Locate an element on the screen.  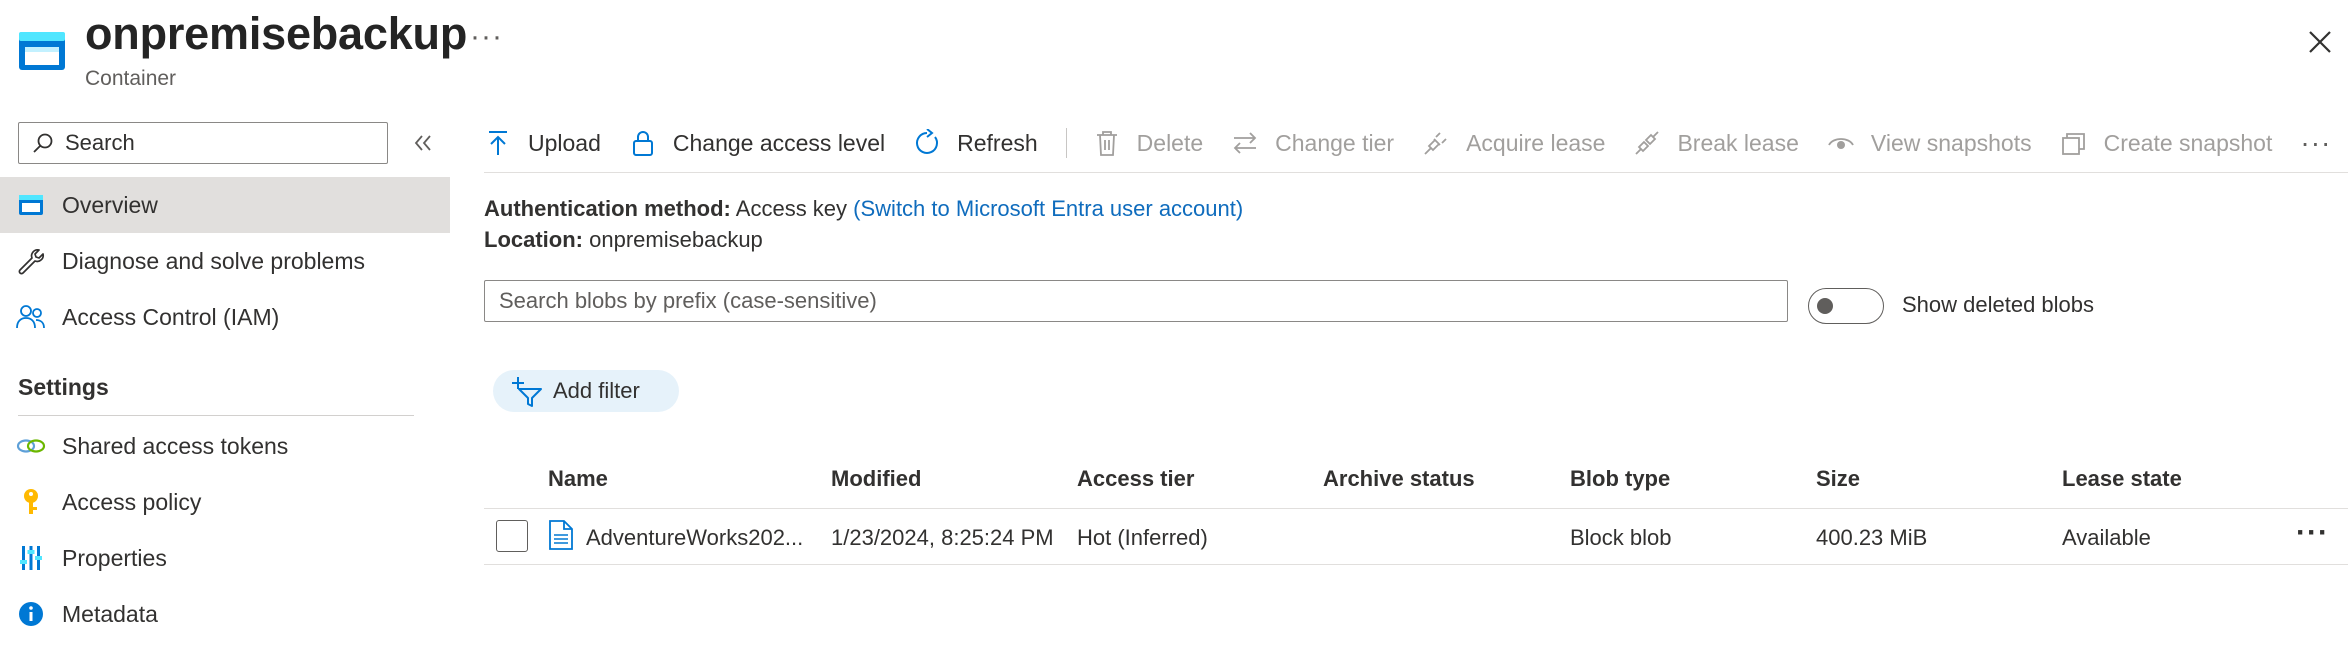
sidebar-item-label: Access policy is located at coordinates (132, 501).